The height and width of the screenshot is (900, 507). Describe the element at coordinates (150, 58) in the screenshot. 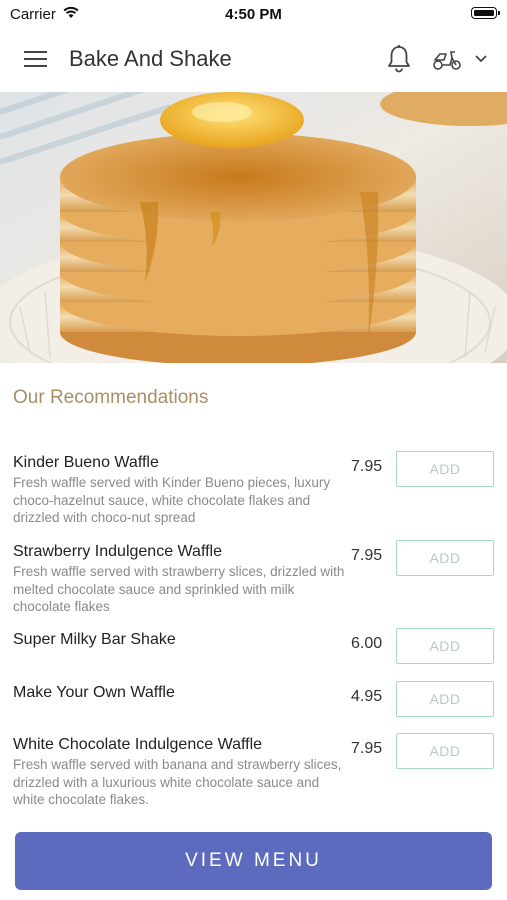

I see `app-title: Bake And Shake` at that location.